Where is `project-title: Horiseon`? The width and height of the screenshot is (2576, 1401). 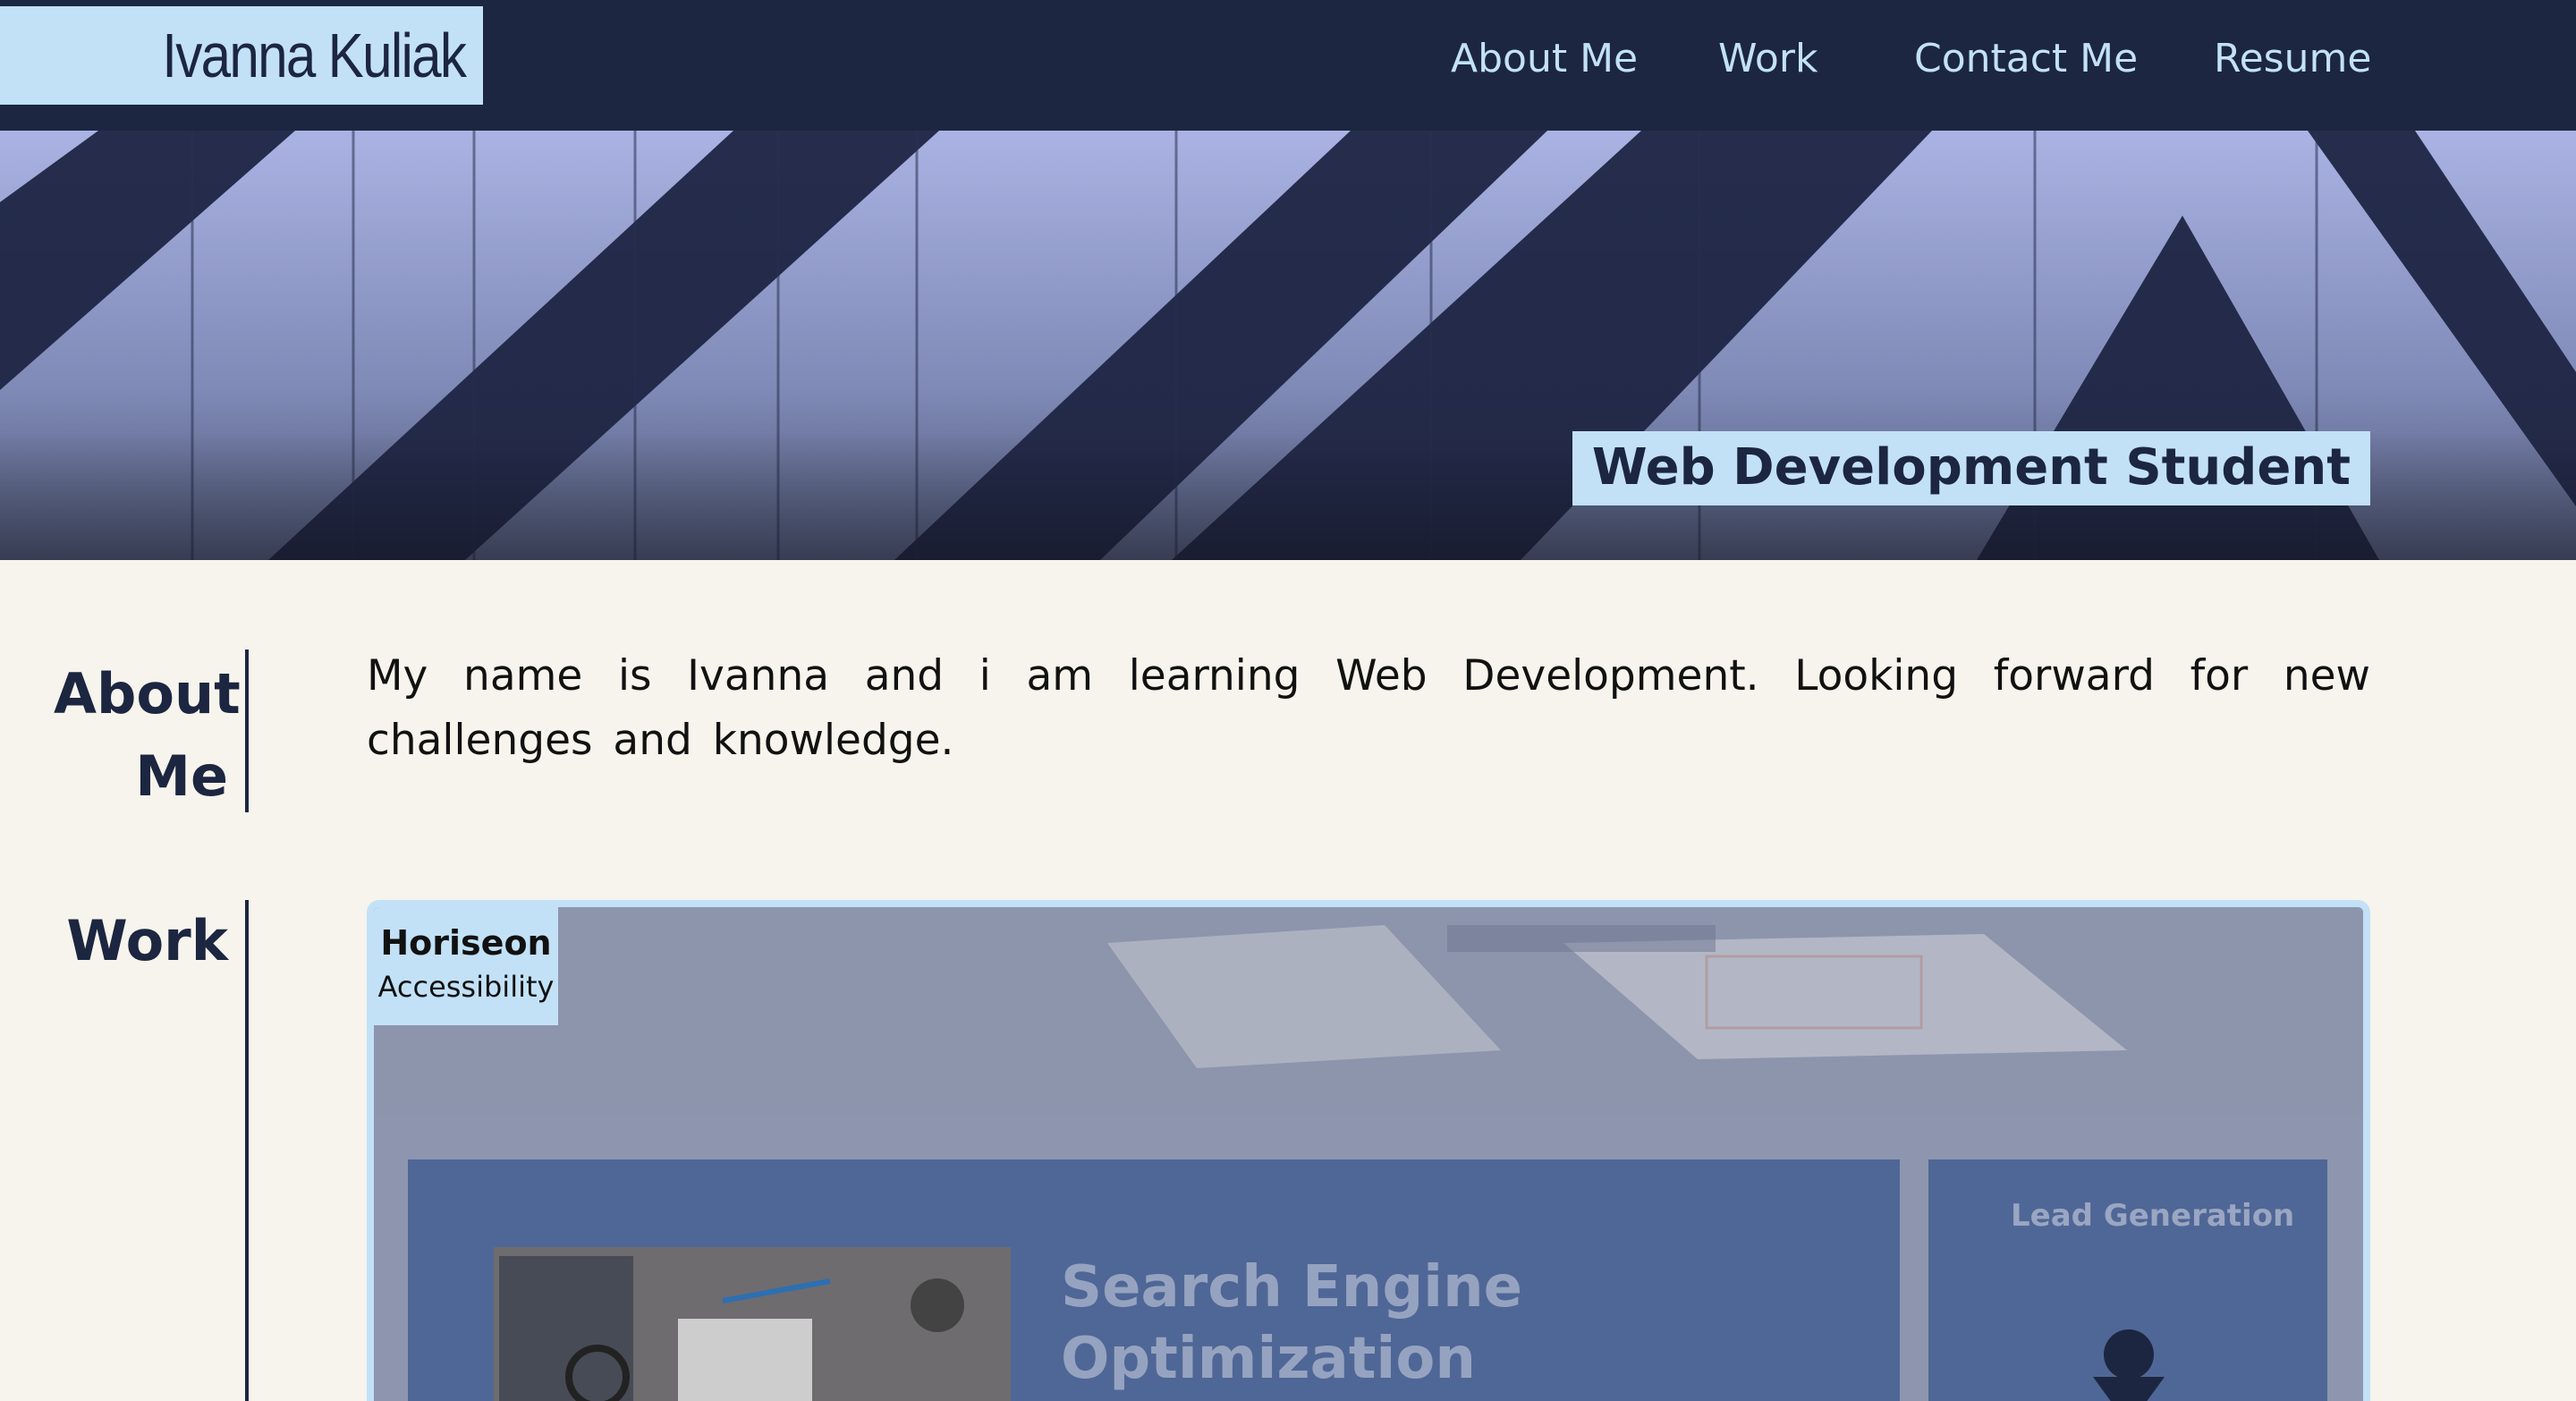 project-title: Horiseon is located at coordinates (466, 943).